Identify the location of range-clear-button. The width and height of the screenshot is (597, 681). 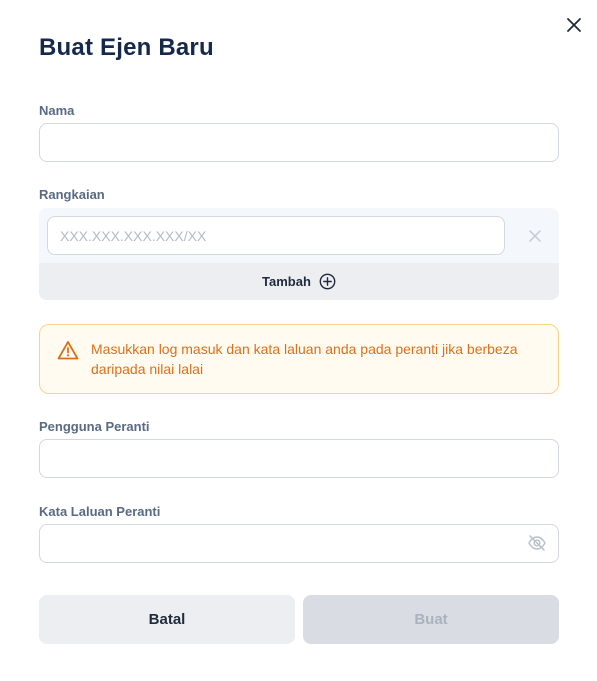
(535, 236).